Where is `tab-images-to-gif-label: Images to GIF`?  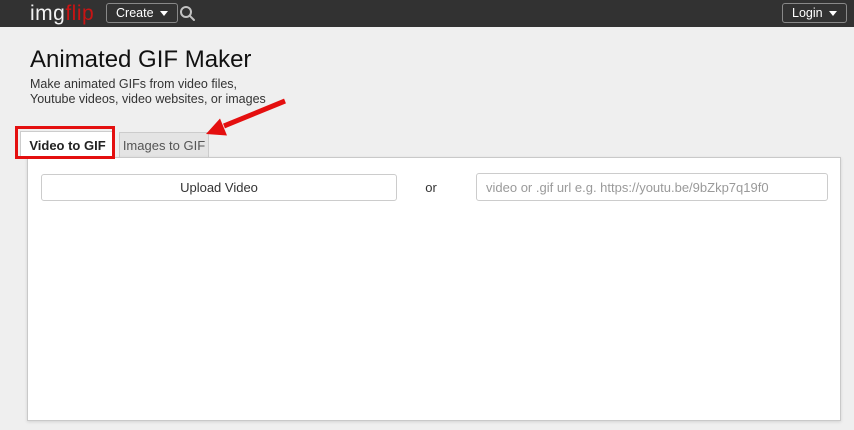
tab-images-to-gif-label: Images to GIF is located at coordinates (164, 145).